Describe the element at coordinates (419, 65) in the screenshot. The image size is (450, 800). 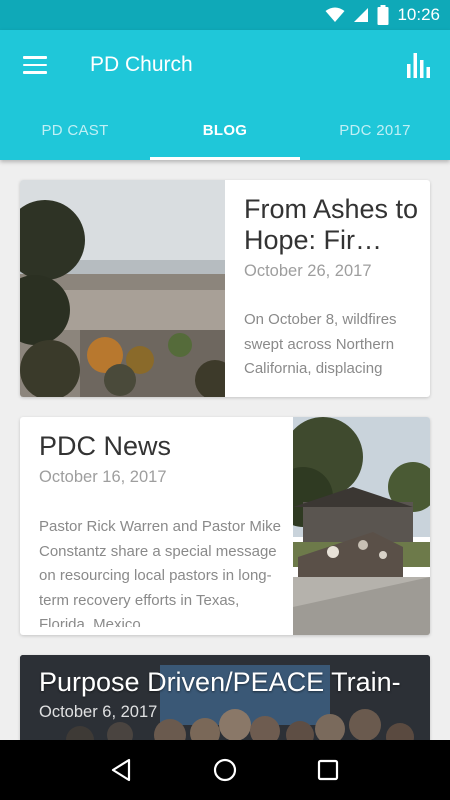
I see `bar-chart-icon` at that location.